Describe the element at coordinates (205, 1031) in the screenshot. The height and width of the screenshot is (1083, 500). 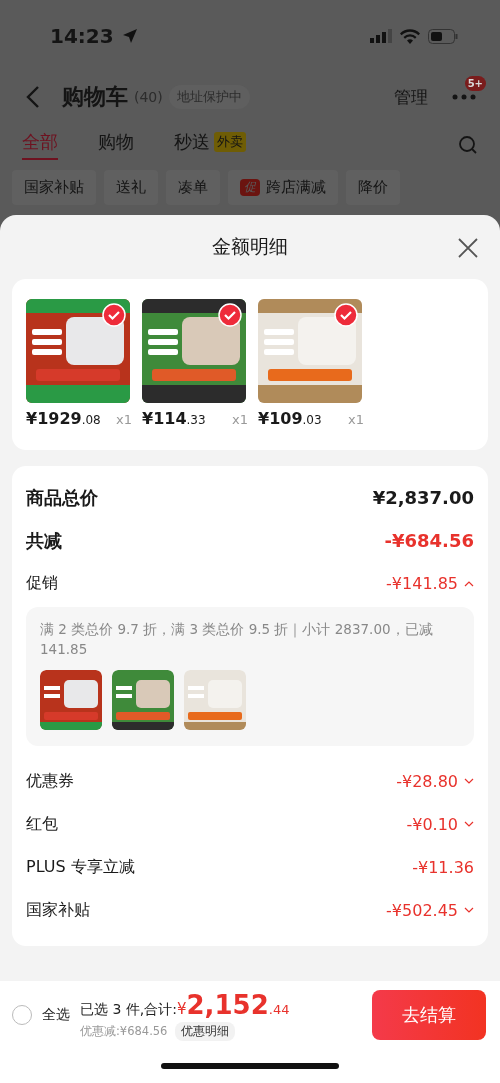
I see `discount-detail-button: 优惠明细` at that location.